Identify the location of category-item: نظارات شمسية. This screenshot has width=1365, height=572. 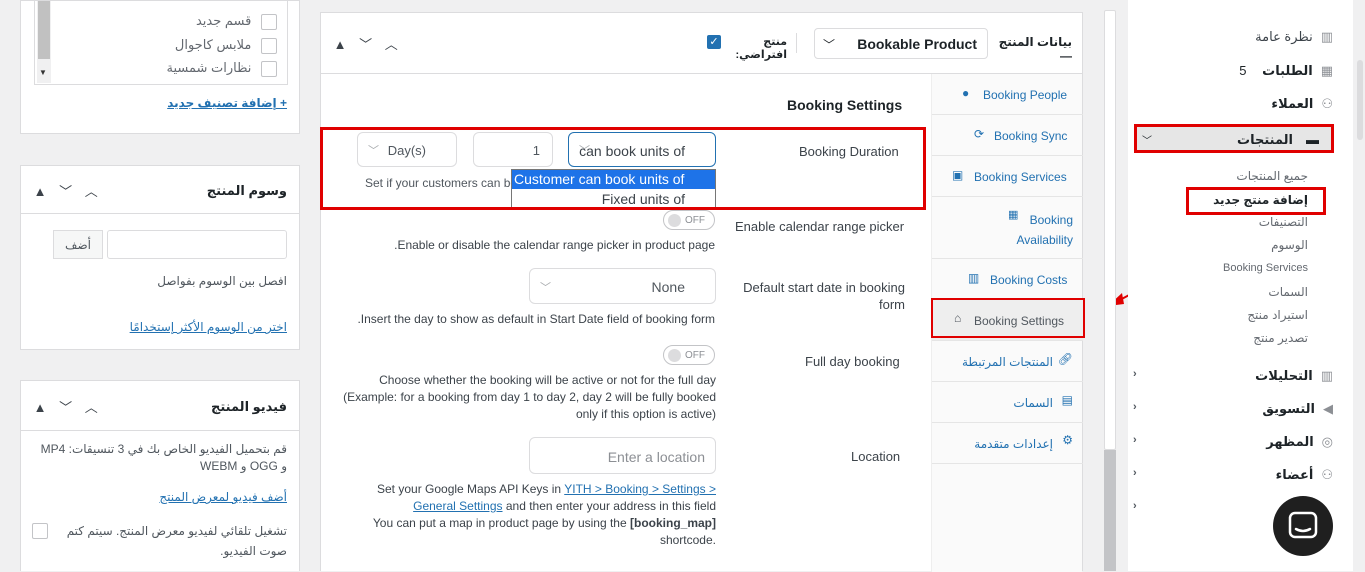
(177, 69).